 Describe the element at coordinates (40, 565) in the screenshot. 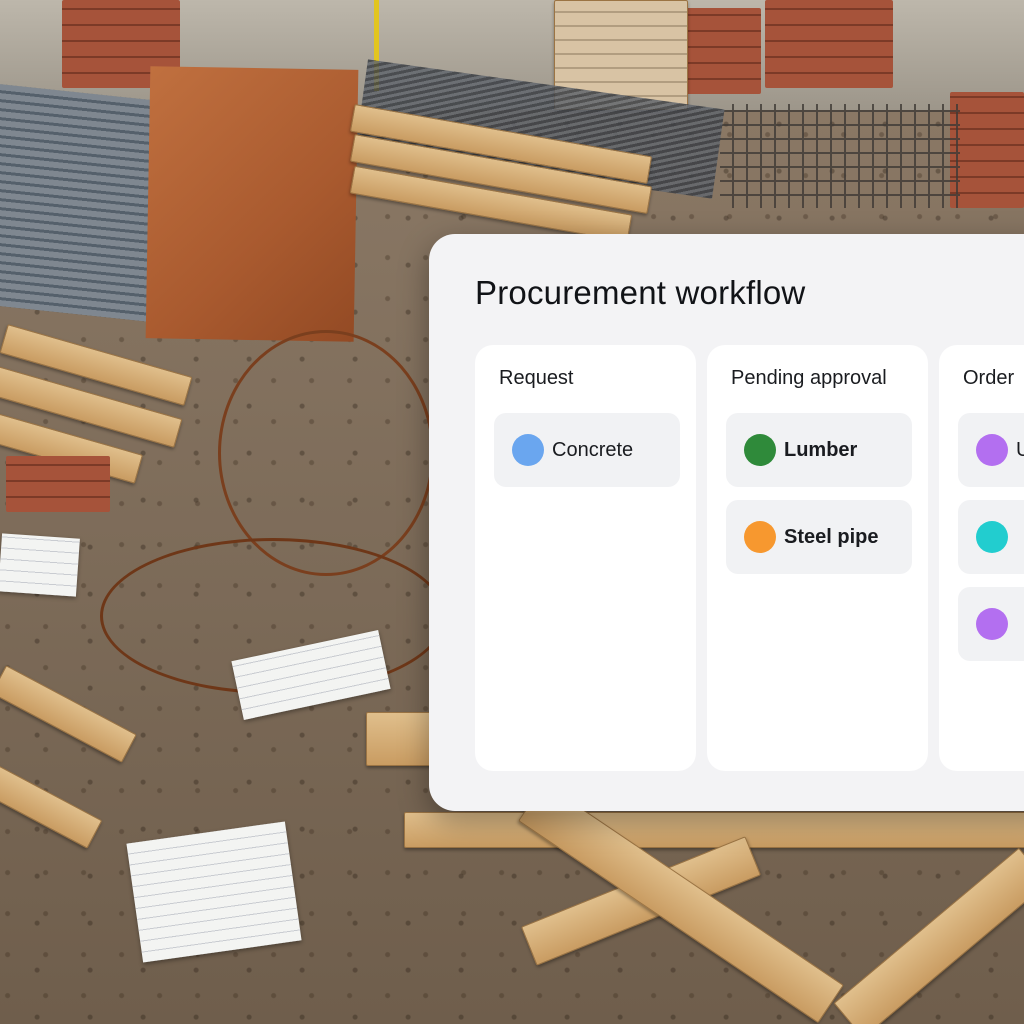

I see `paper-document` at that location.